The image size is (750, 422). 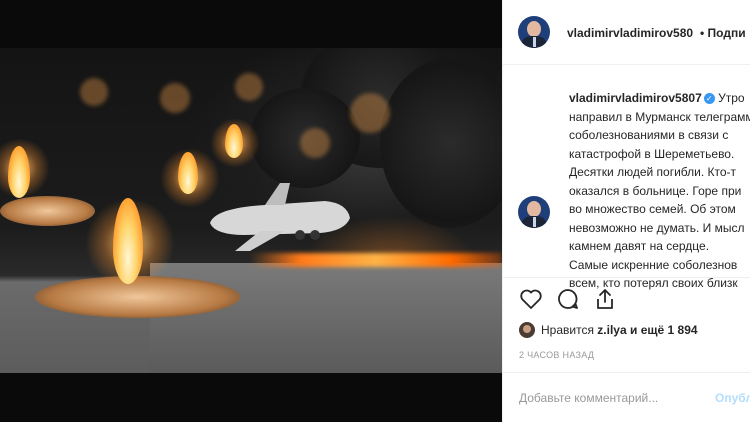 I want to click on likes-count: и ещё 1 894, so click(x=664, y=330).